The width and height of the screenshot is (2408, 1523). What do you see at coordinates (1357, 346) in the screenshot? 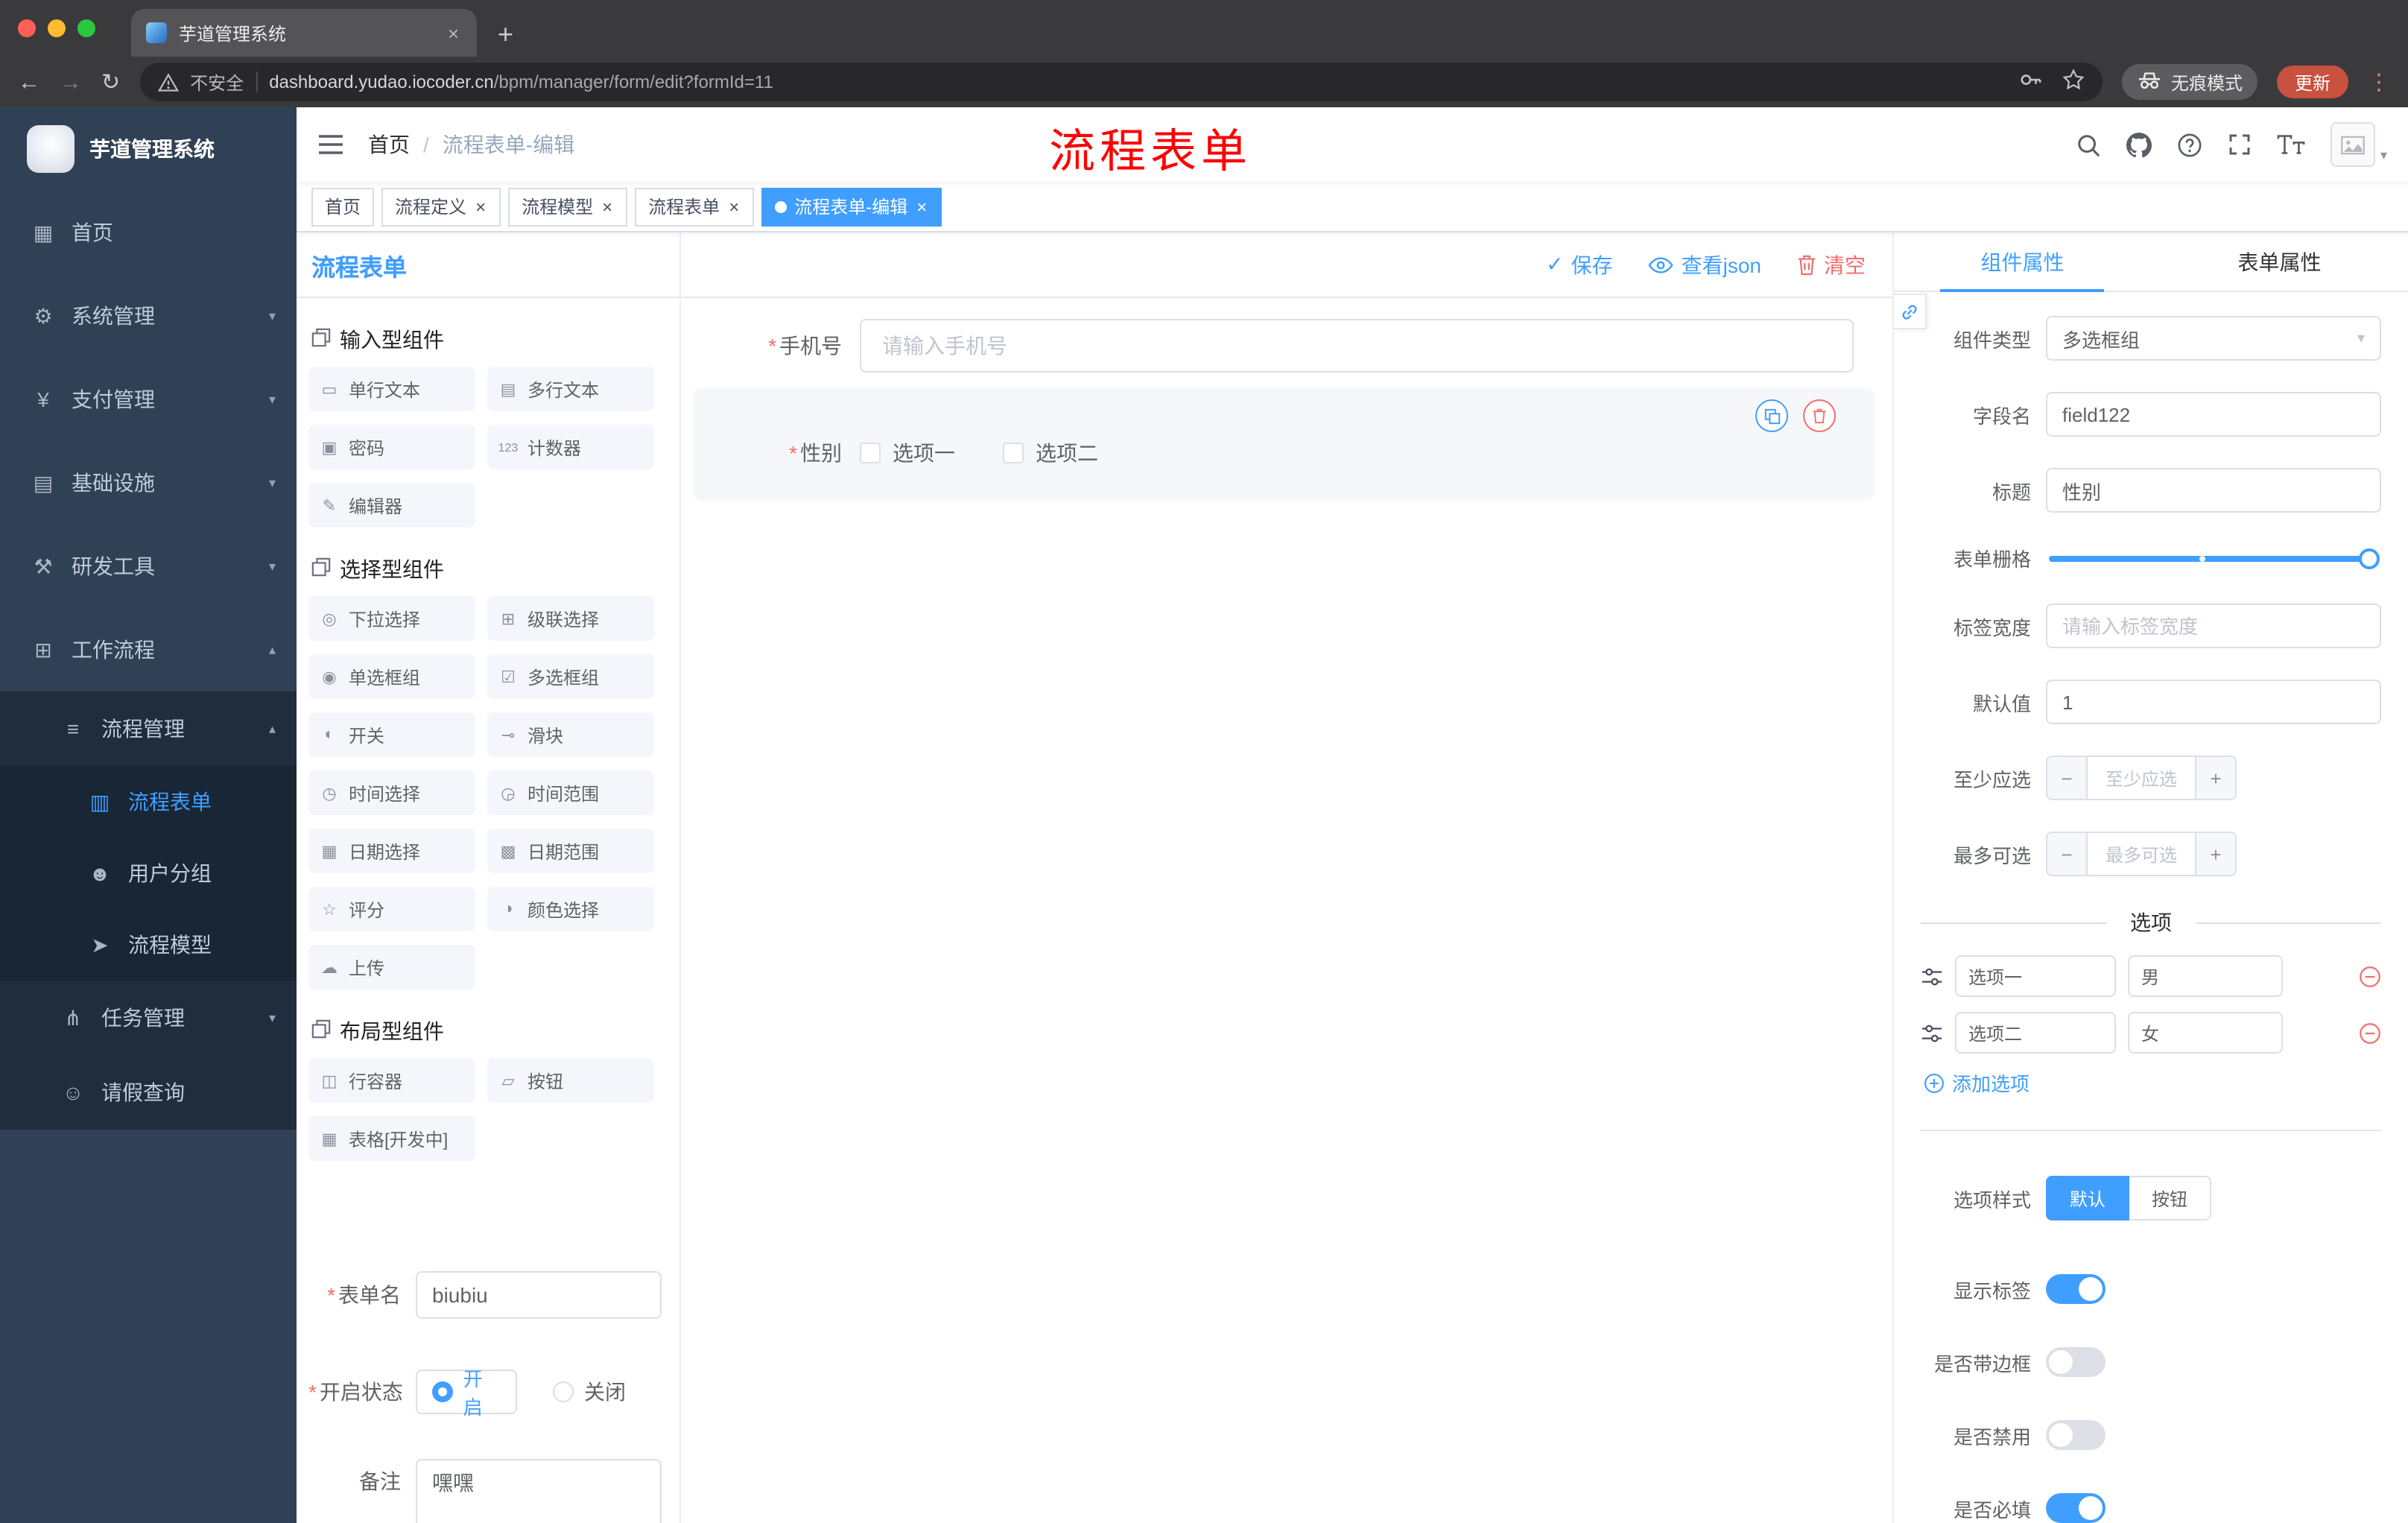
I see `phone-input` at bounding box center [1357, 346].